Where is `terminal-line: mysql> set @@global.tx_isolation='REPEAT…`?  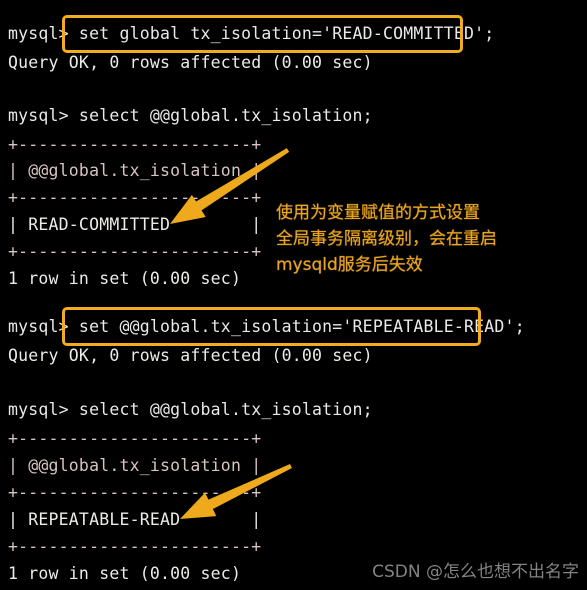
terminal-line: mysql> set @@global.tx_isolation='REPEAT… is located at coordinates (266, 326).